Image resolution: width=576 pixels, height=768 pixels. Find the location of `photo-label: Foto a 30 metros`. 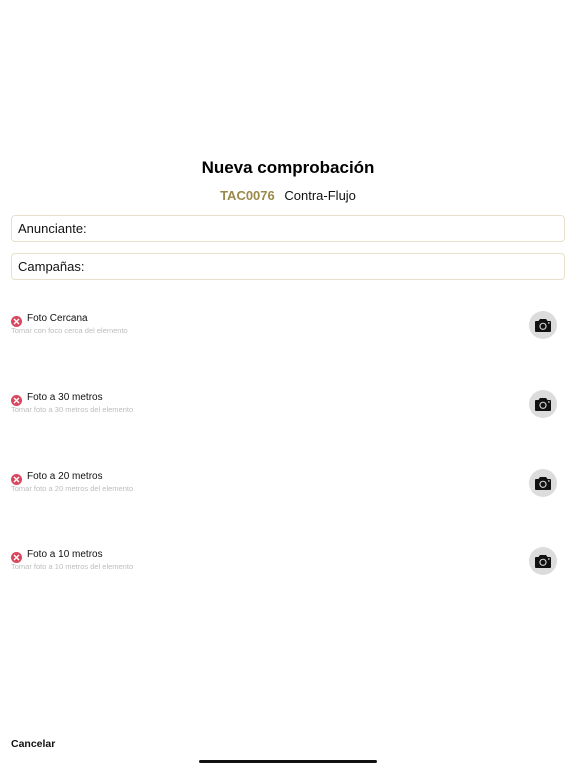

photo-label: Foto a 30 metros is located at coordinates (65, 397).